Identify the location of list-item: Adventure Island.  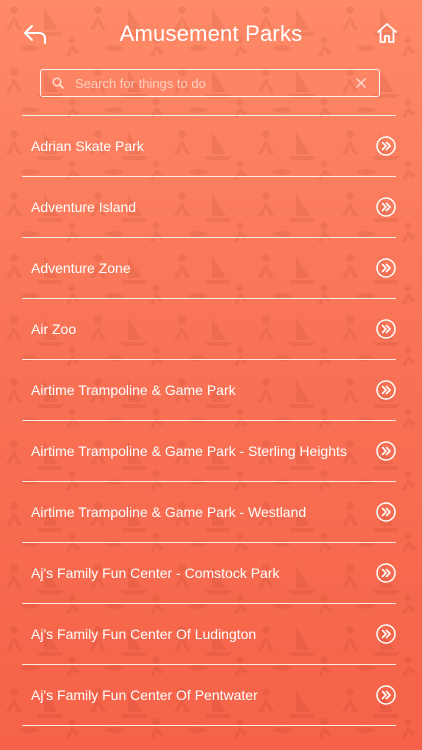
(211, 207).